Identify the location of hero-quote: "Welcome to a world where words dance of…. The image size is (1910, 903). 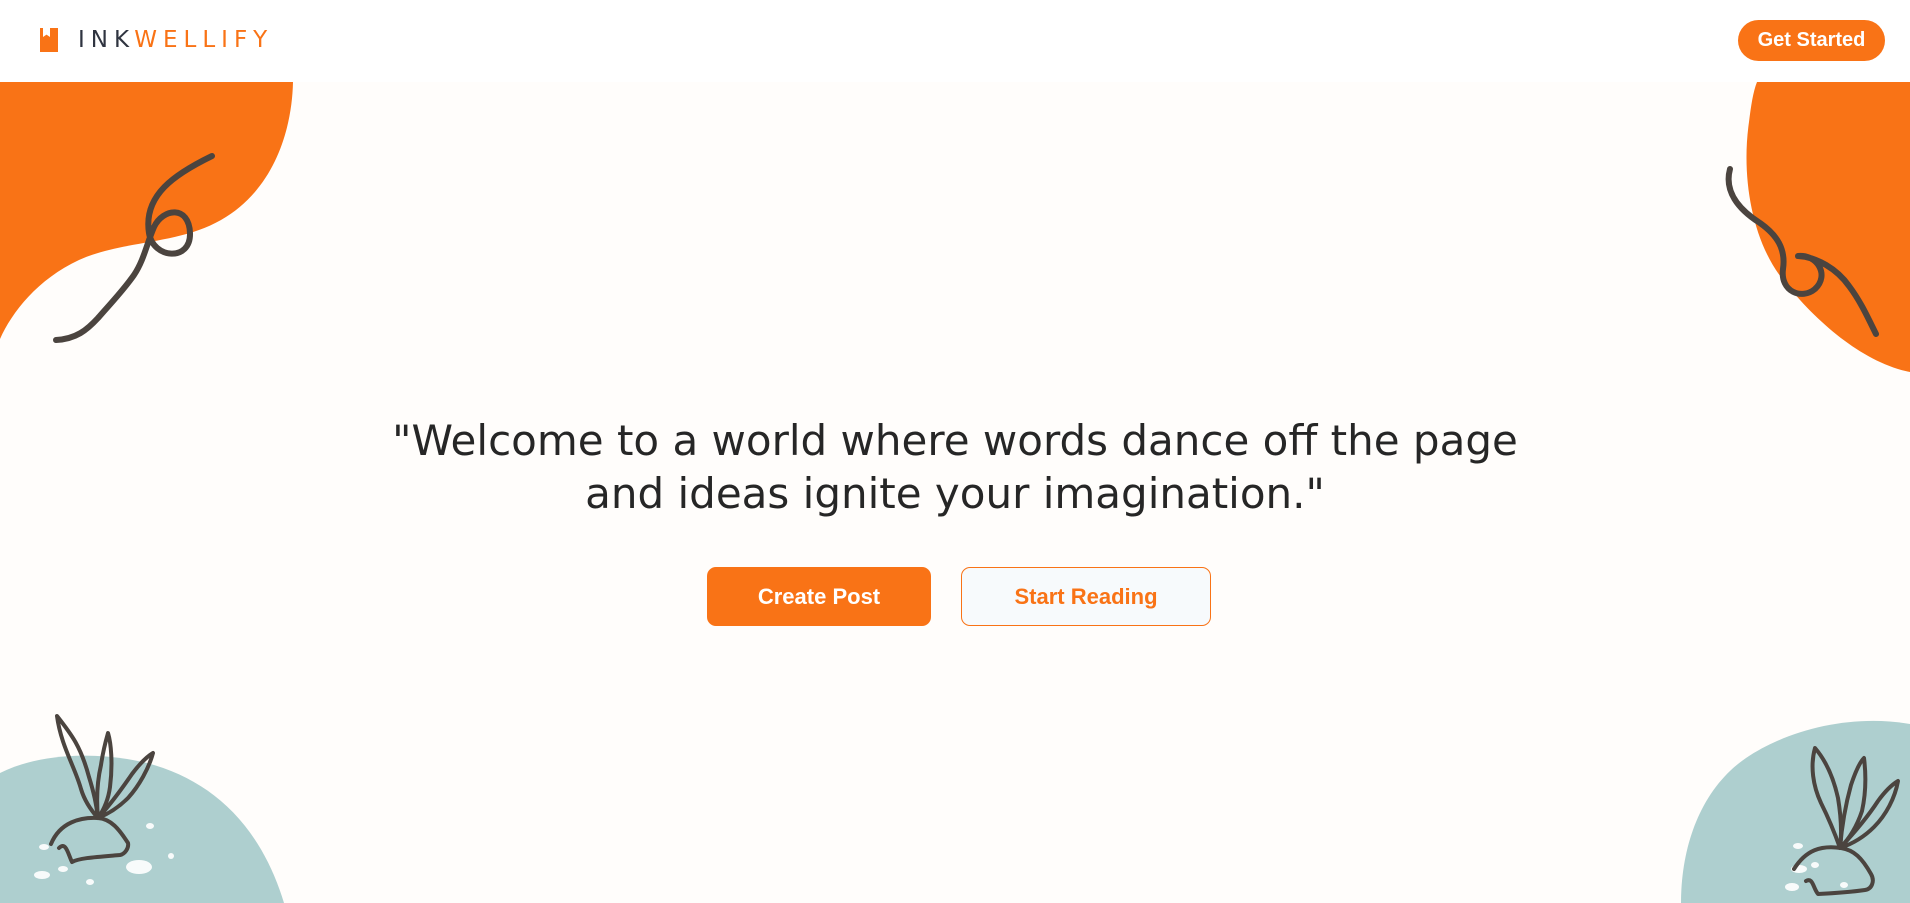
(955, 467).